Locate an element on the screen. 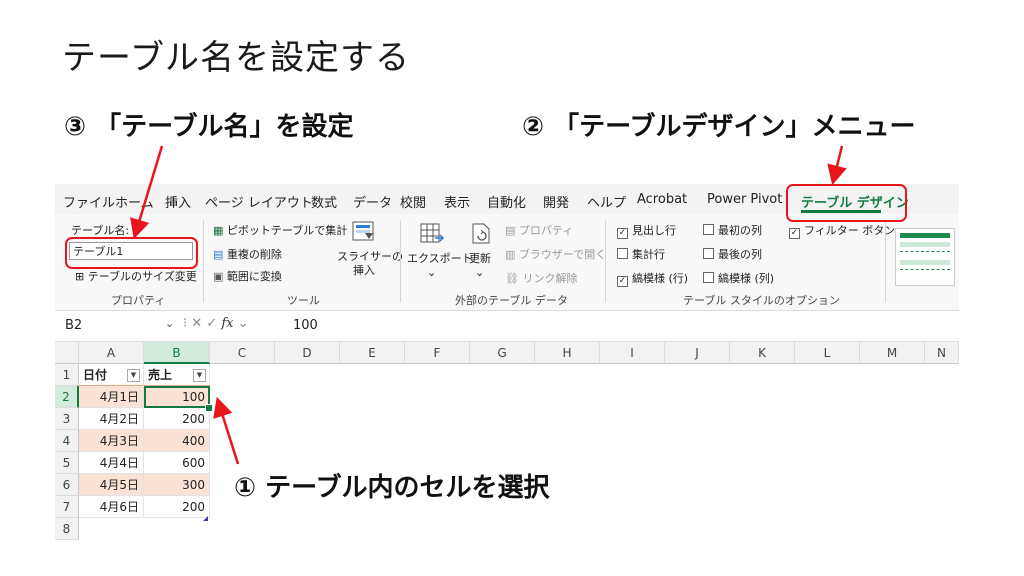 This screenshot has width=1024, height=576. column-header-d: D is located at coordinates (307, 353).